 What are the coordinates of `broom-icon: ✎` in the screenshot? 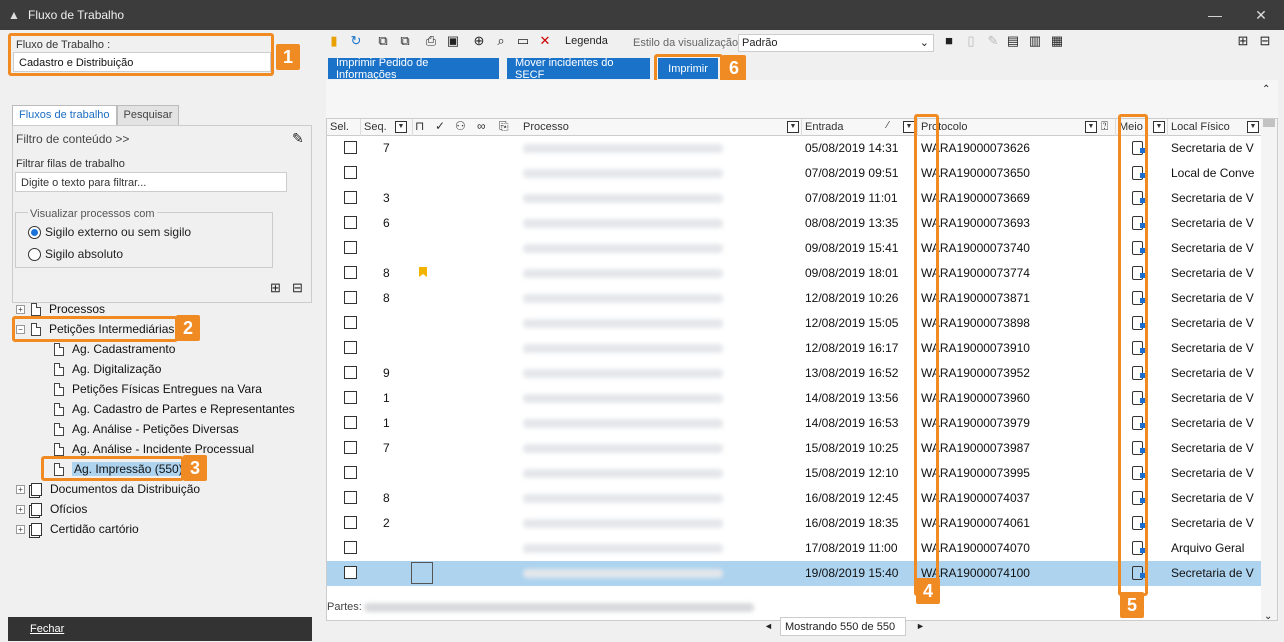 It's located at (298, 138).